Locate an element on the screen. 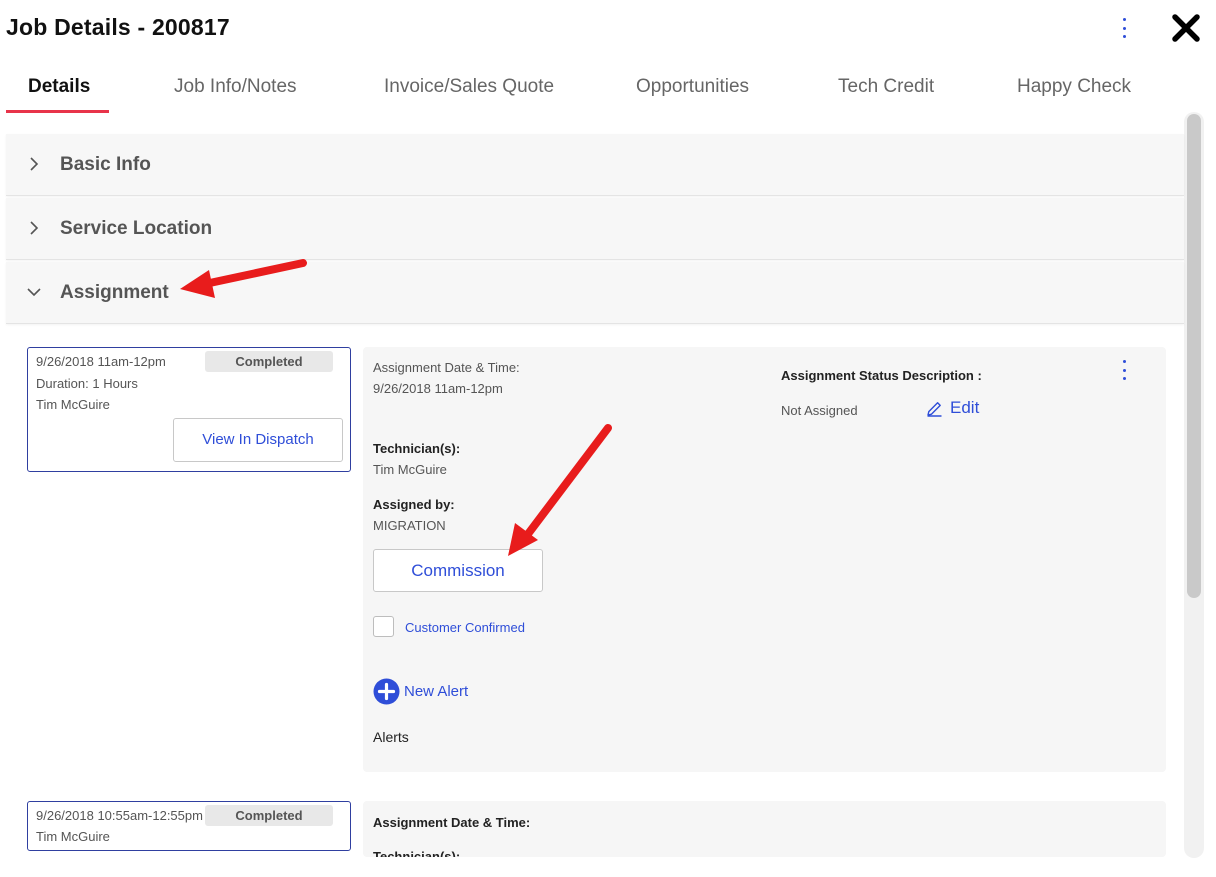 The image size is (1216, 877). status-description-label: Assignment Status Description : is located at coordinates (881, 375).